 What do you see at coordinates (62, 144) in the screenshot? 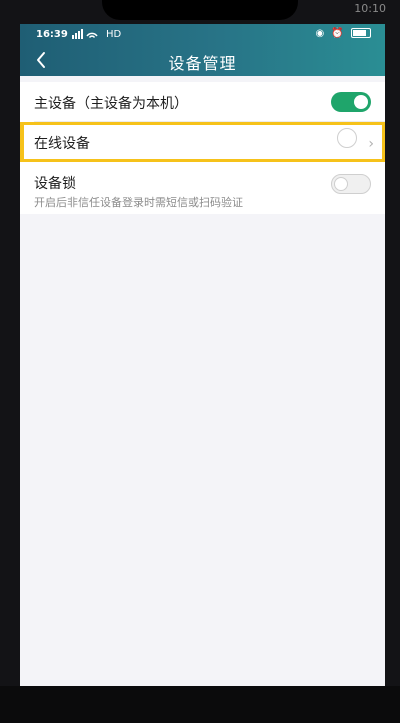
I see `online-devices-label: 在线设备` at bounding box center [62, 144].